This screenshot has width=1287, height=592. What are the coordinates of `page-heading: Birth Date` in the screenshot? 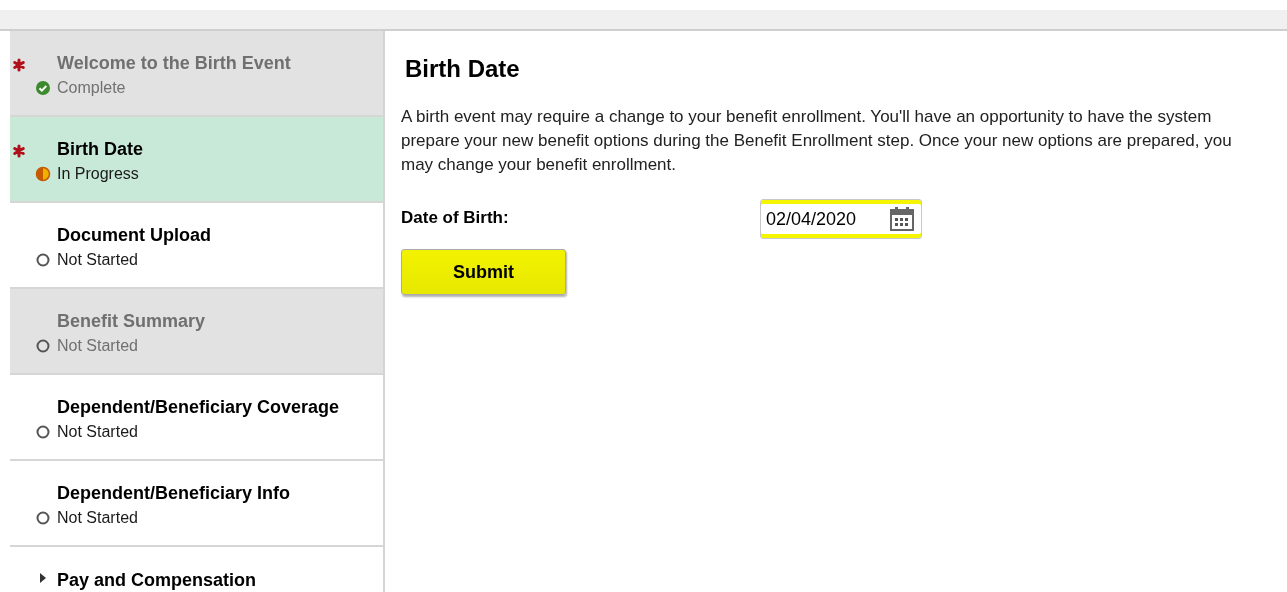 It's located at (463, 69).